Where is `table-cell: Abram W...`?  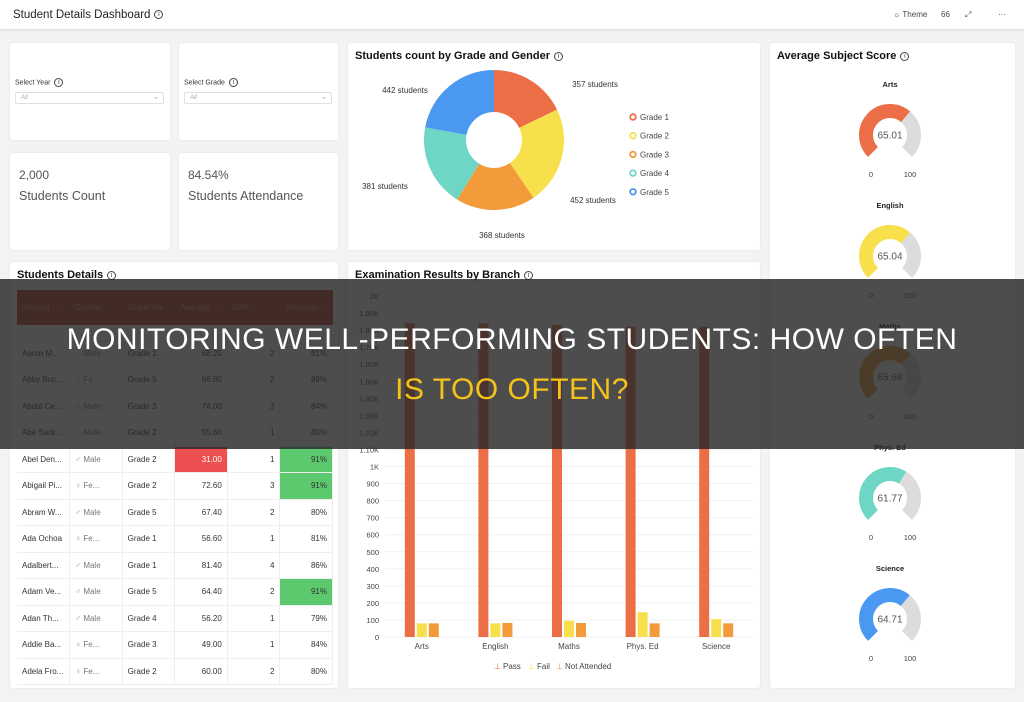 table-cell: Abram W... is located at coordinates (44, 512).